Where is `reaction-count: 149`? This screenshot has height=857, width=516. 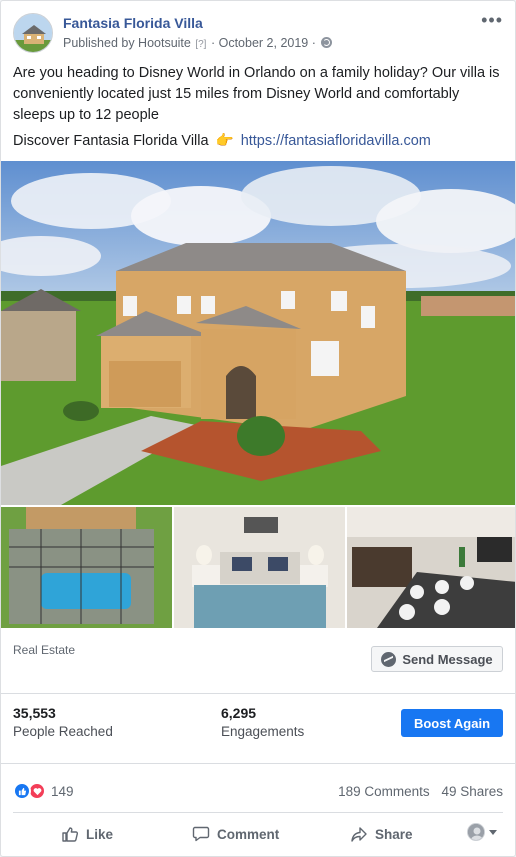
reaction-count: 149 is located at coordinates (62, 791).